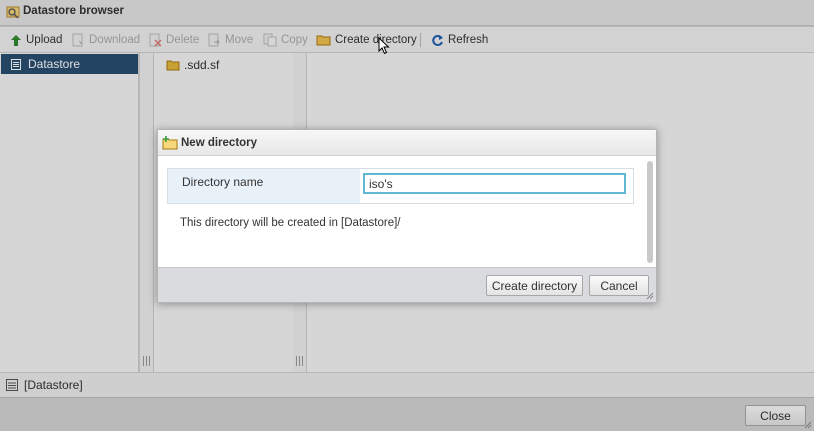 This screenshot has height=431, width=814. Describe the element at coordinates (219, 142) in the screenshot. I see `dialog-title: New directory` at that location.